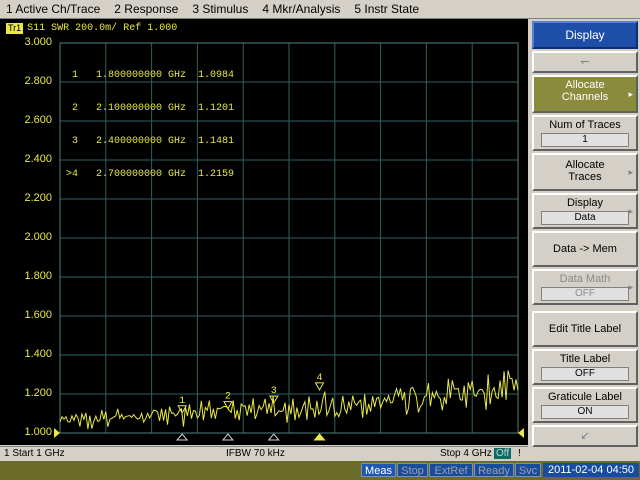 The image size is (640, 480). Describe the element at coordinates (585, 397) in the screenshot. I see `graticule-label-label: Graticule Label` at that location.